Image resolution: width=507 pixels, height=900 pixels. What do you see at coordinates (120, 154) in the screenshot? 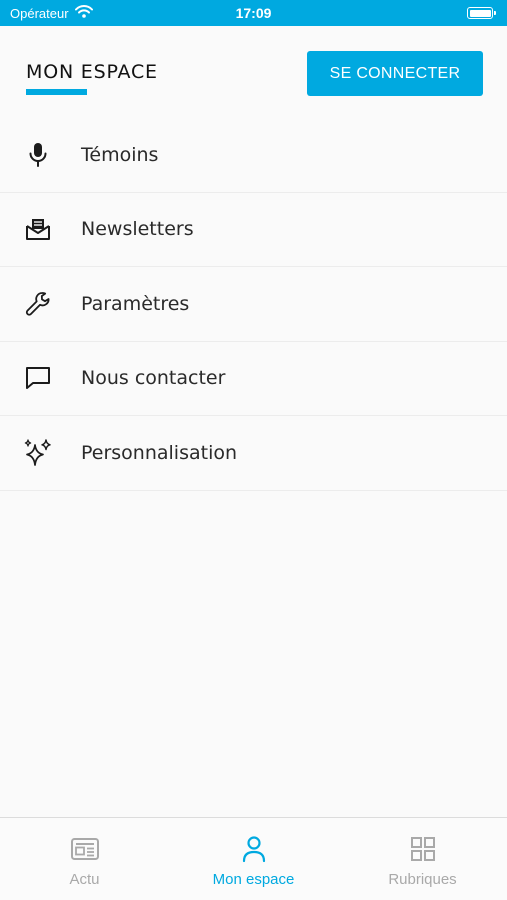
I see `menu-item-label: Témoins` at bounding box center [120, 154].